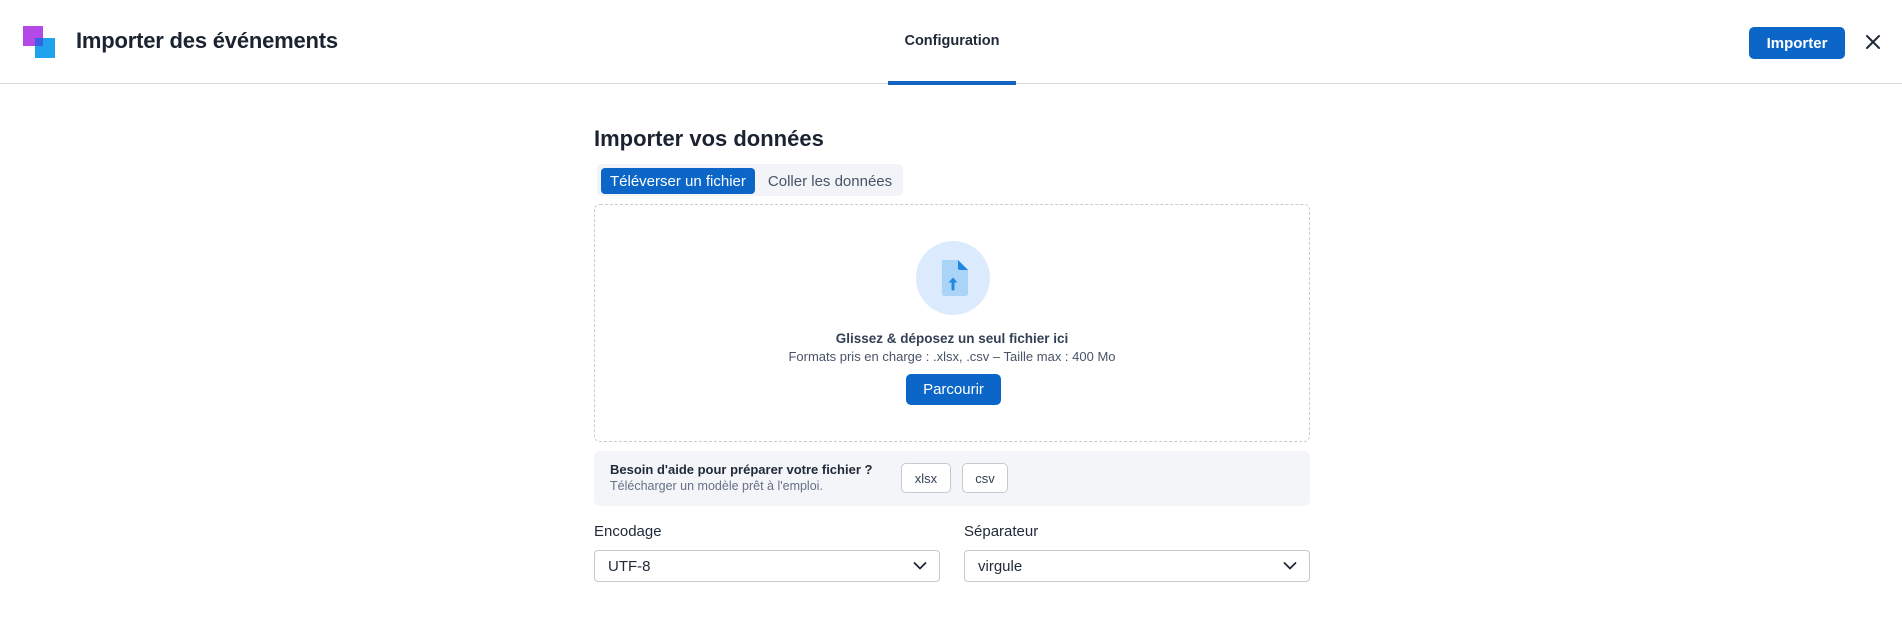  I want to click on source-segmented-control: Téléverser un fichier Coller les données, so click(750, 180).